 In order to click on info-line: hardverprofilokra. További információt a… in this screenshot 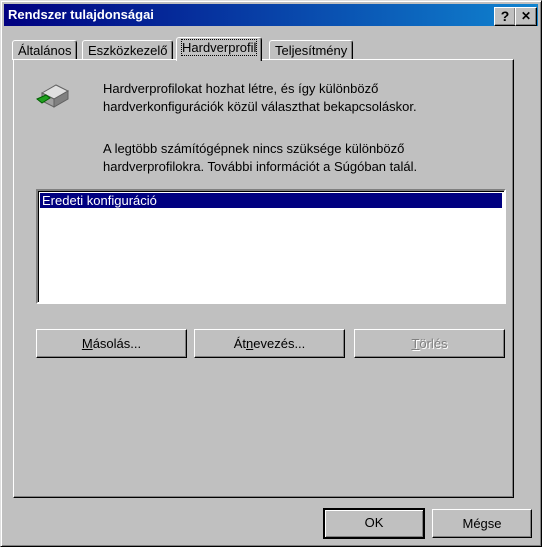, I will do `click(260, 166)`.